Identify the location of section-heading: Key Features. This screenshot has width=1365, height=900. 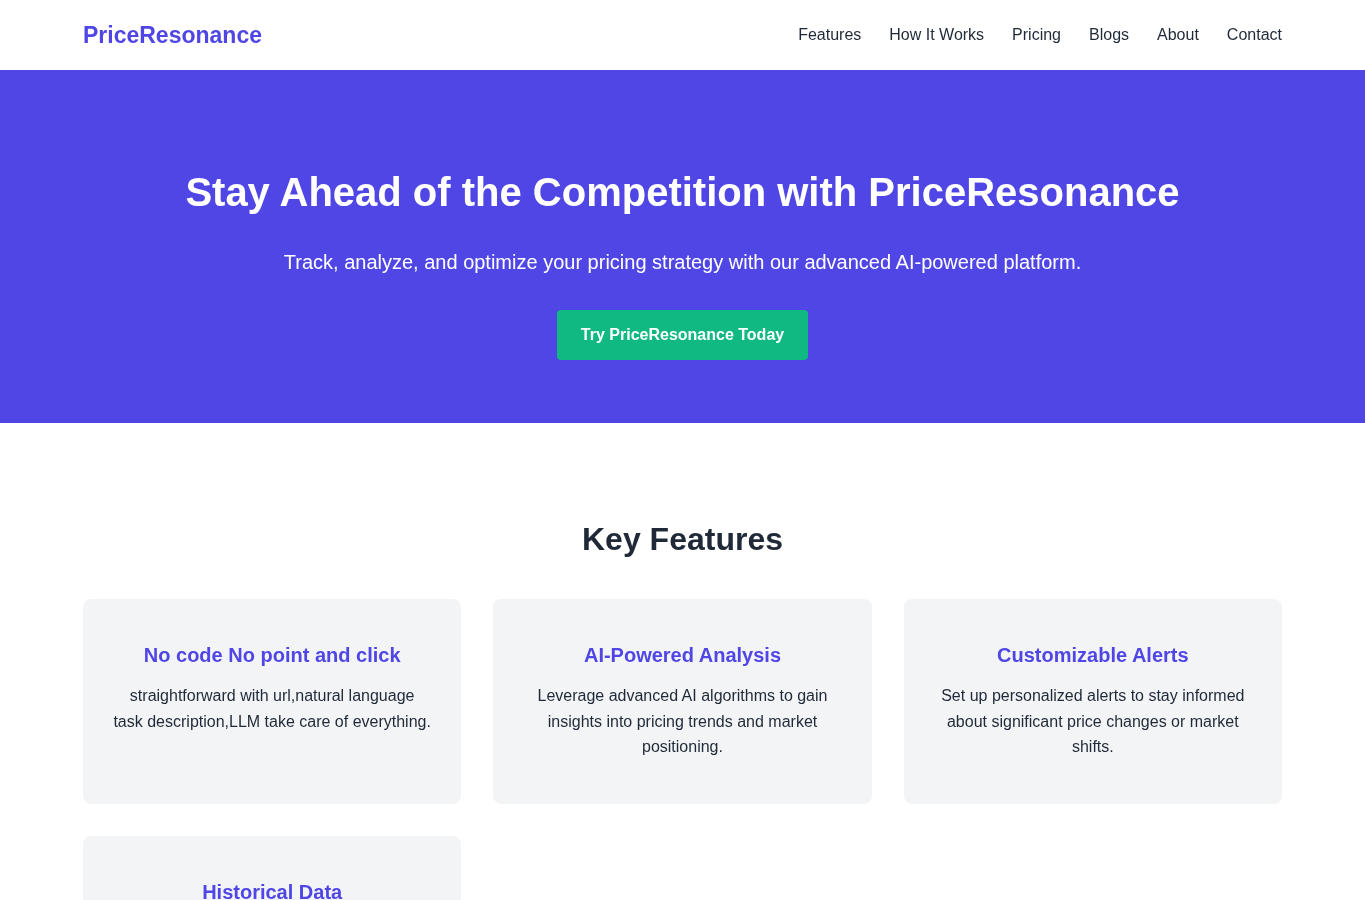
(682, 539).